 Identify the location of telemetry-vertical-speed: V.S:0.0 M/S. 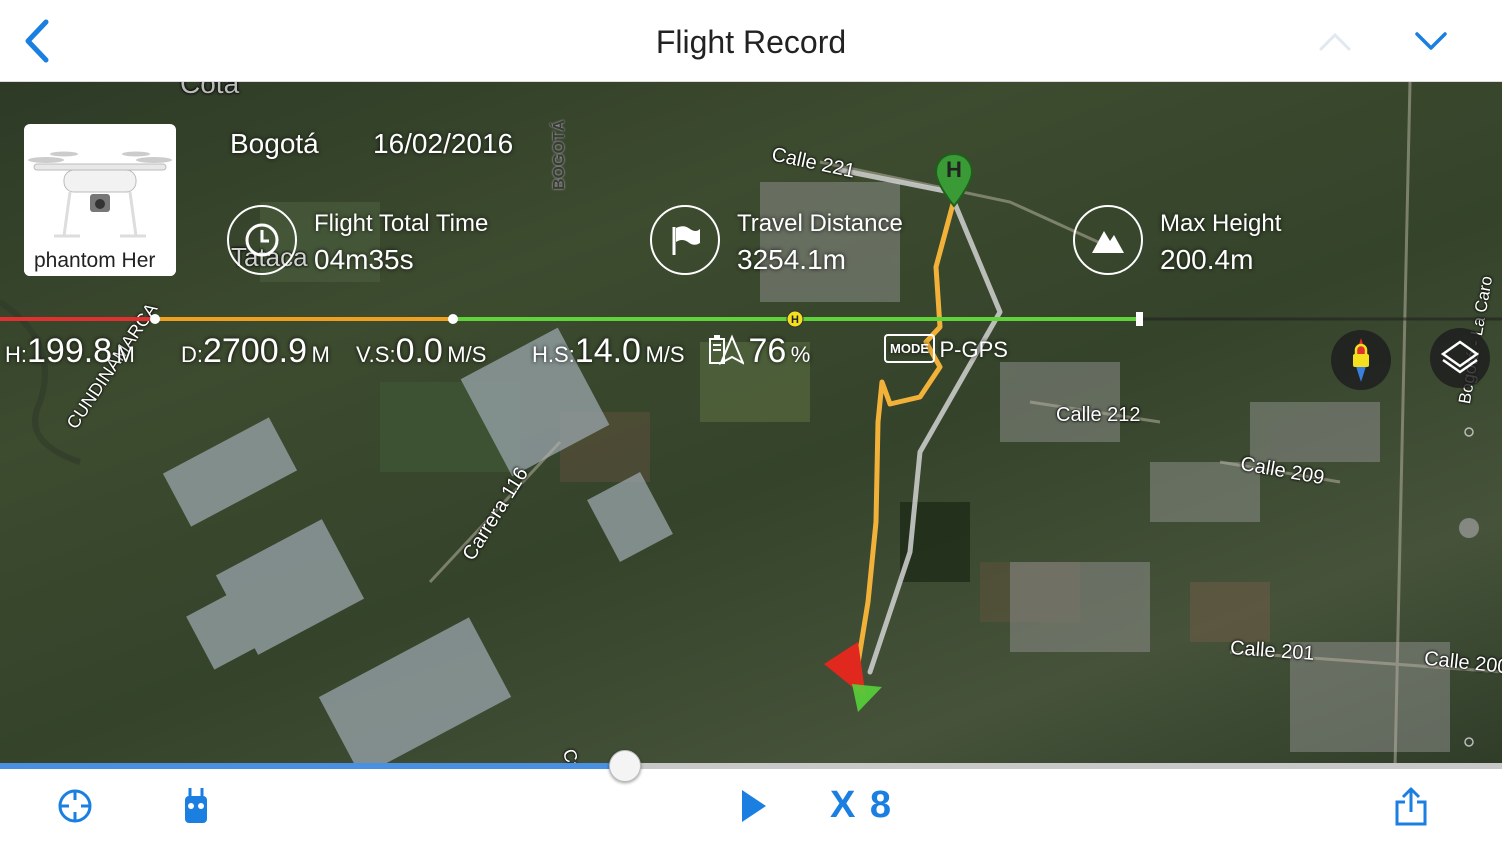
(421, 351).